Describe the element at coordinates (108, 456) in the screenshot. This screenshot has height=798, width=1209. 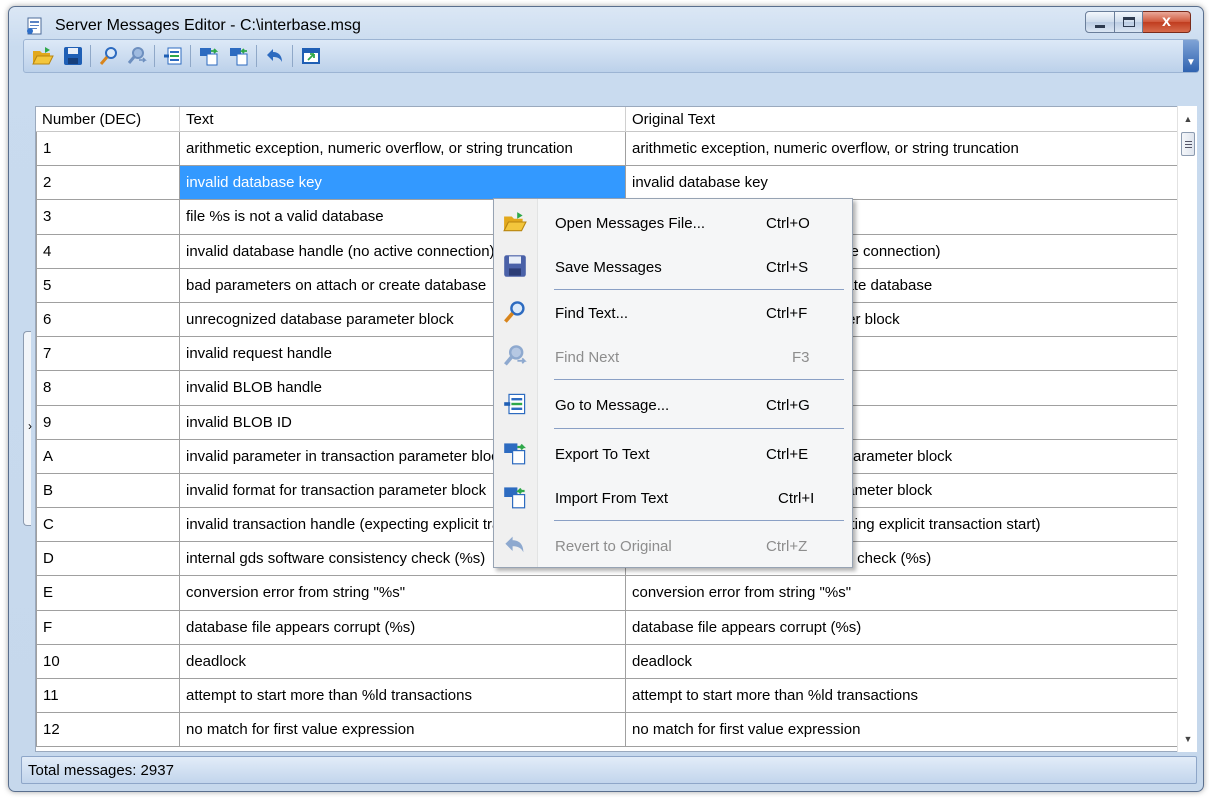
I see `cell-number: A` at that location.